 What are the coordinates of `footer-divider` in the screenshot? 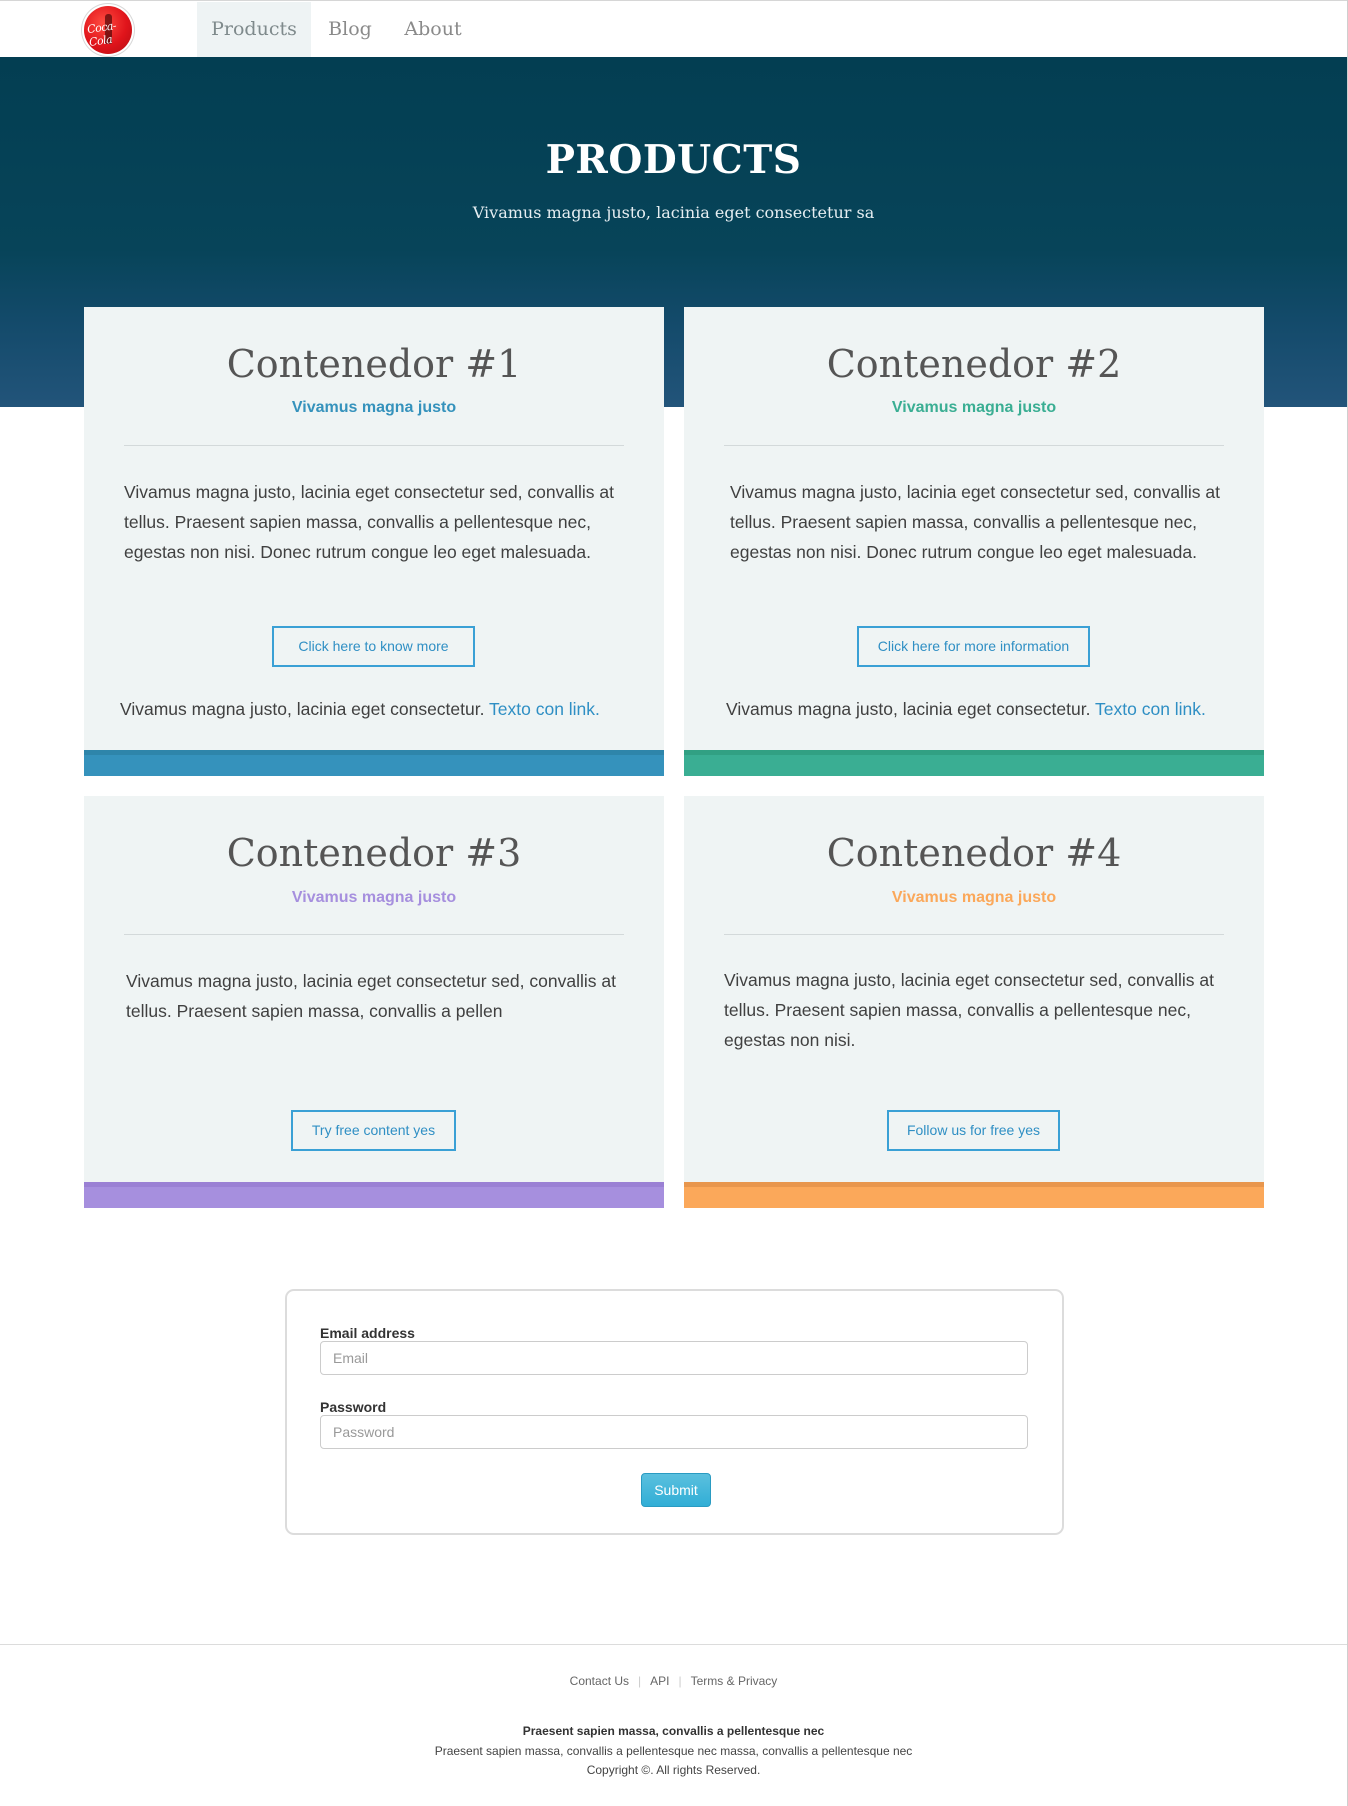 It's located at (673, 1644).